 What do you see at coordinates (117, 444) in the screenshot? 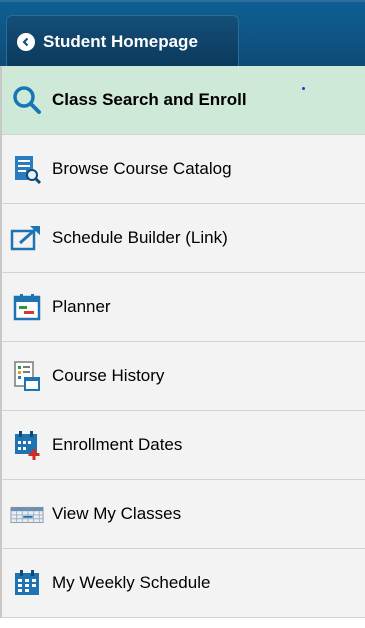
I see `nav-item-label: Enrollment Dates` at bounding box center [117, 444].